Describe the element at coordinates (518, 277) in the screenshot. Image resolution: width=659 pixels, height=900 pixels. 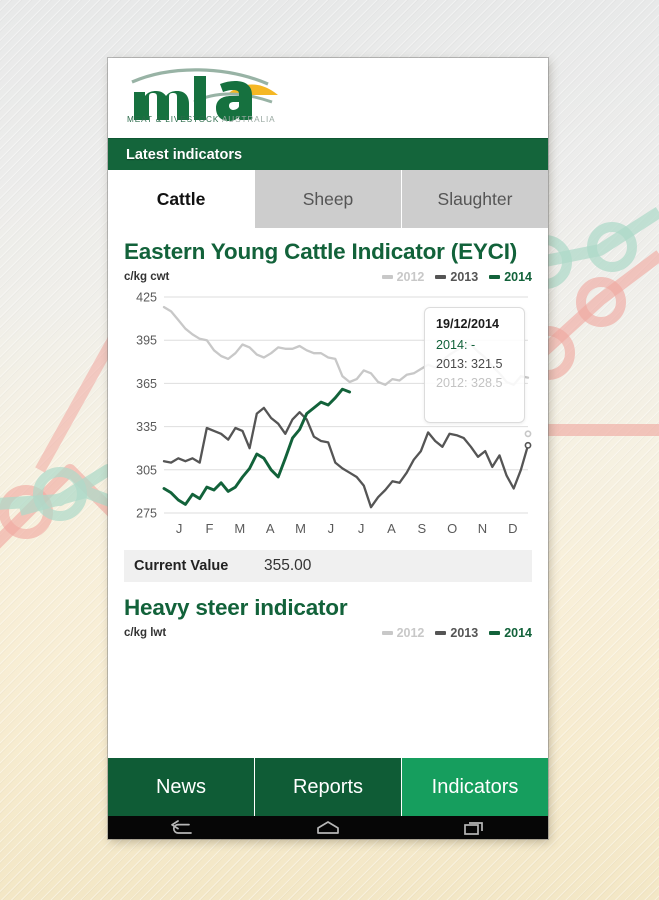
I see `legend-label-2014: 2014` at that location.